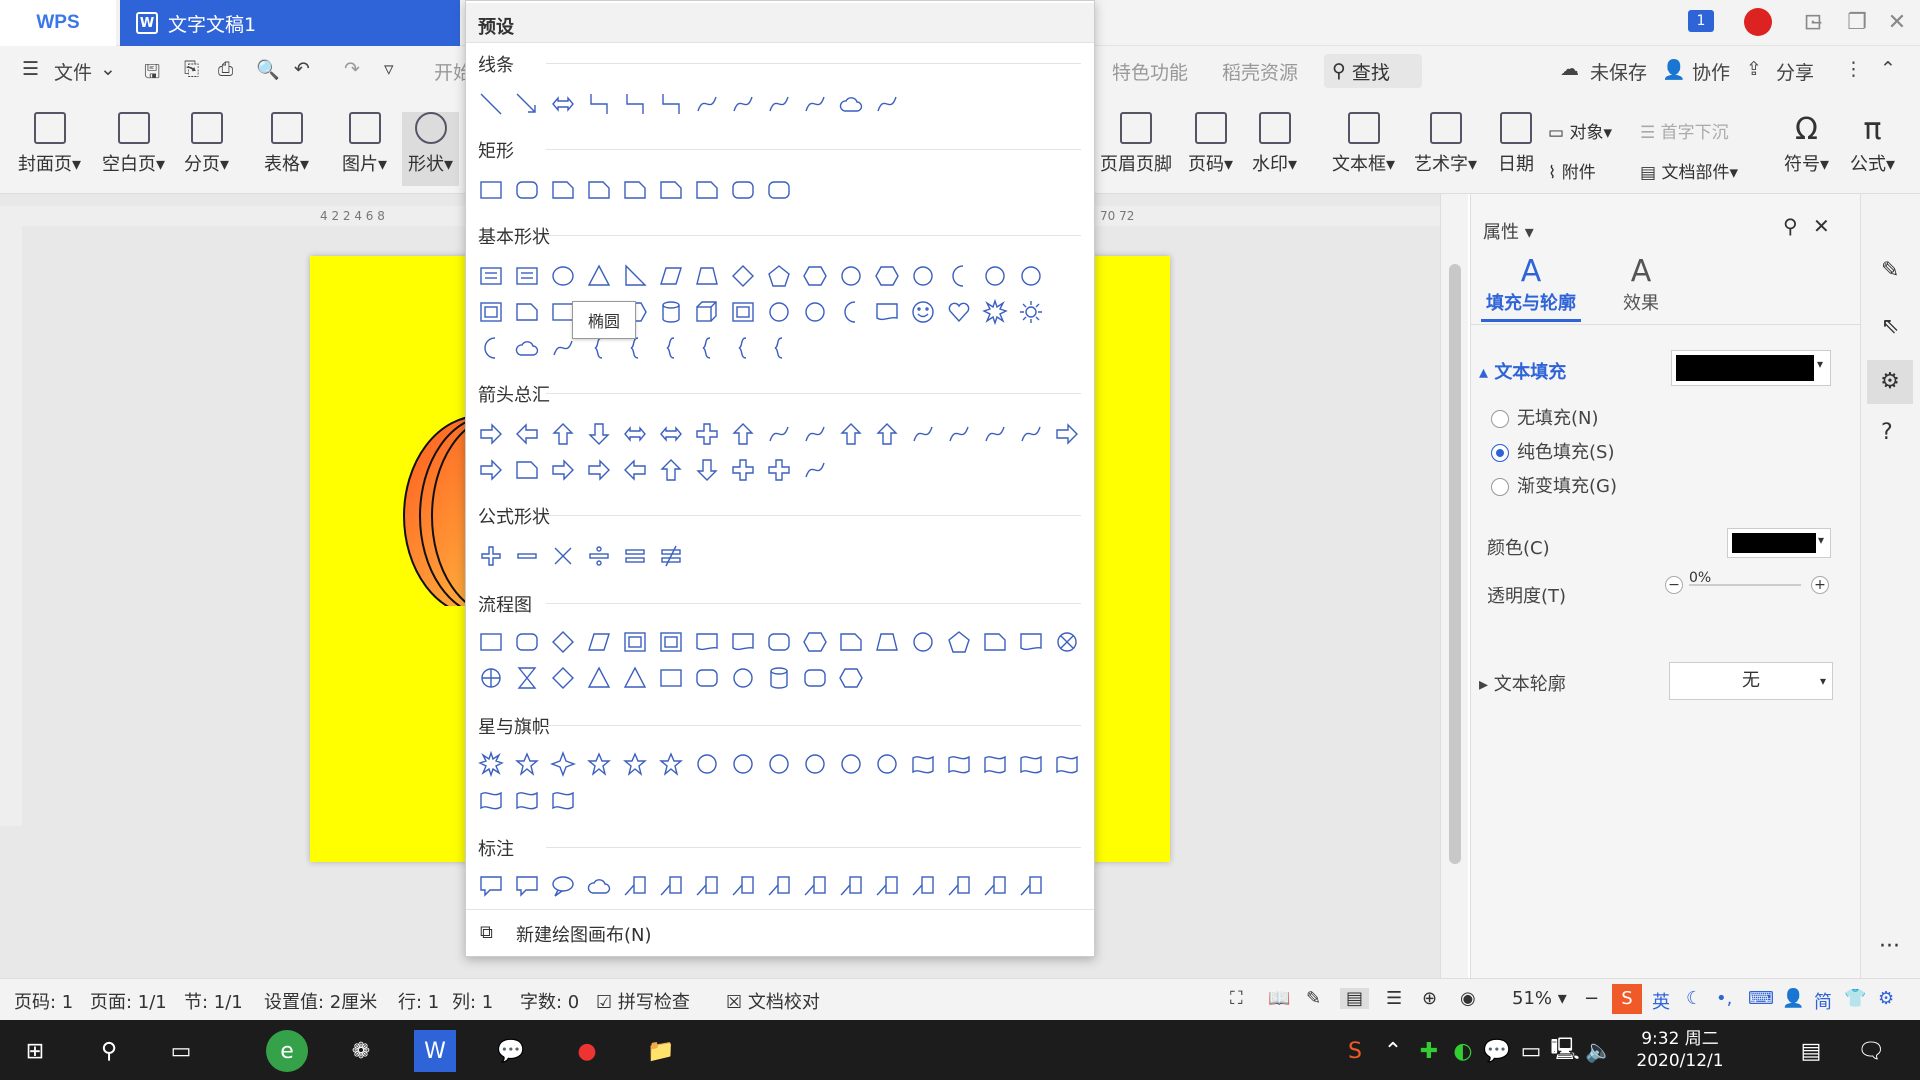 Image resolution: width=1920 pixels, height=1080 pixels. What do you see at coordinates (1554, 485) in the screenshot?
I see `gradient-fill-radio: 渐变填充(G)` at bounding box center [1554, 485].